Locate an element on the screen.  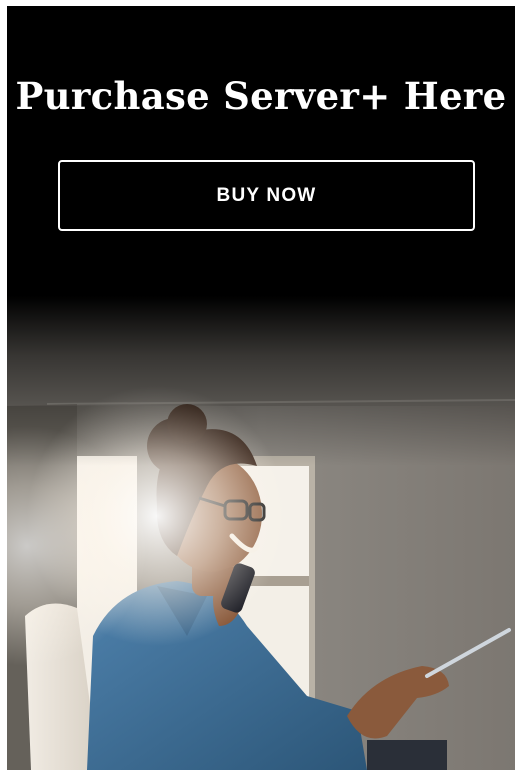
buy-now-button: BUY NOW is located at coordinates (266, 195).